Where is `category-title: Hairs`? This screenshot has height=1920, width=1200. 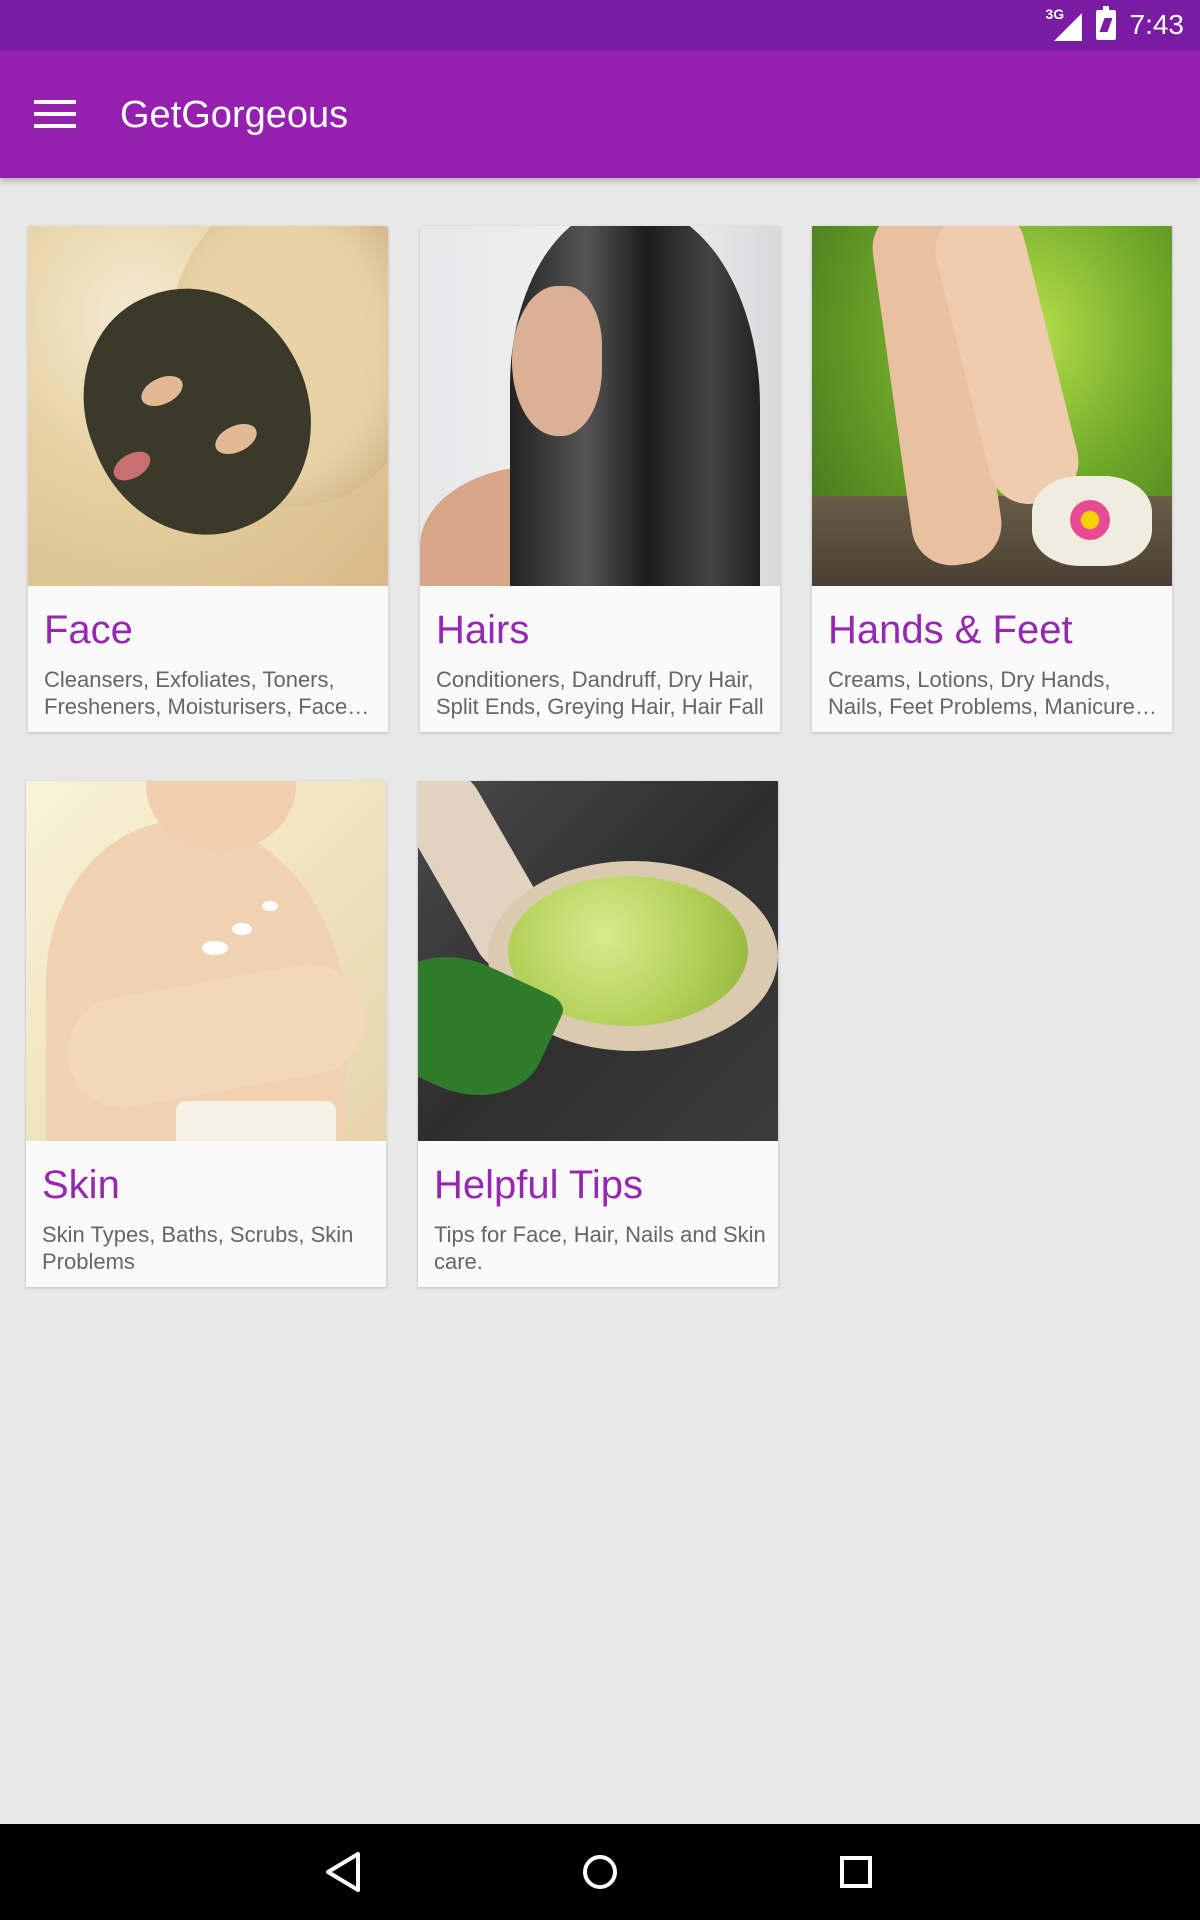 category-title: Hairs is located at coordinates (483, 630).